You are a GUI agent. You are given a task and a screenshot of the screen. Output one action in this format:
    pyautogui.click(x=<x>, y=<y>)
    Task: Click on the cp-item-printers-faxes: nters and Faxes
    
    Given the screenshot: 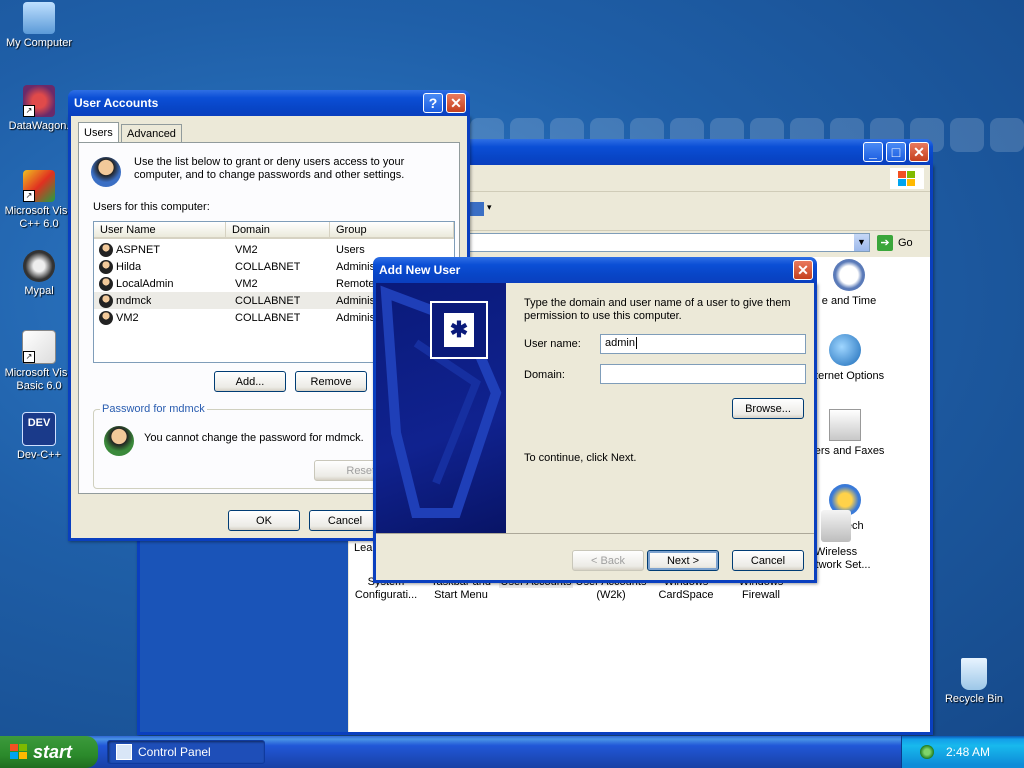 What is the action you would take?
    pyautogui.click(x=845, y=433)
    